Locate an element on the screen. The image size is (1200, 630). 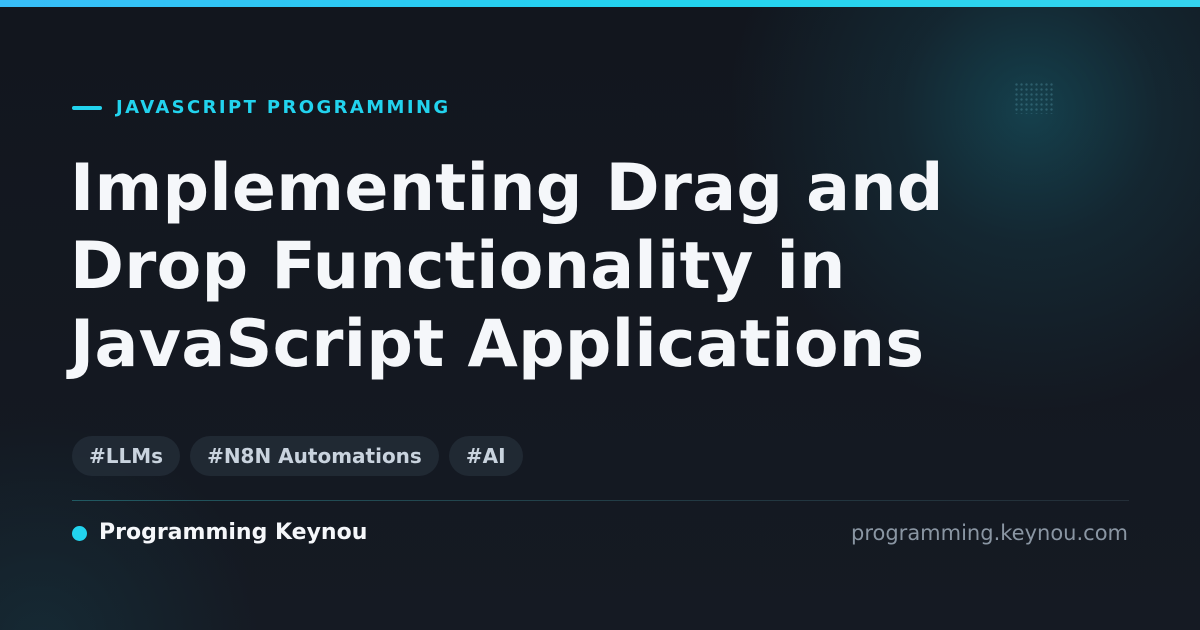
brand: Programming Keynou is located at coordinates (219, 533).